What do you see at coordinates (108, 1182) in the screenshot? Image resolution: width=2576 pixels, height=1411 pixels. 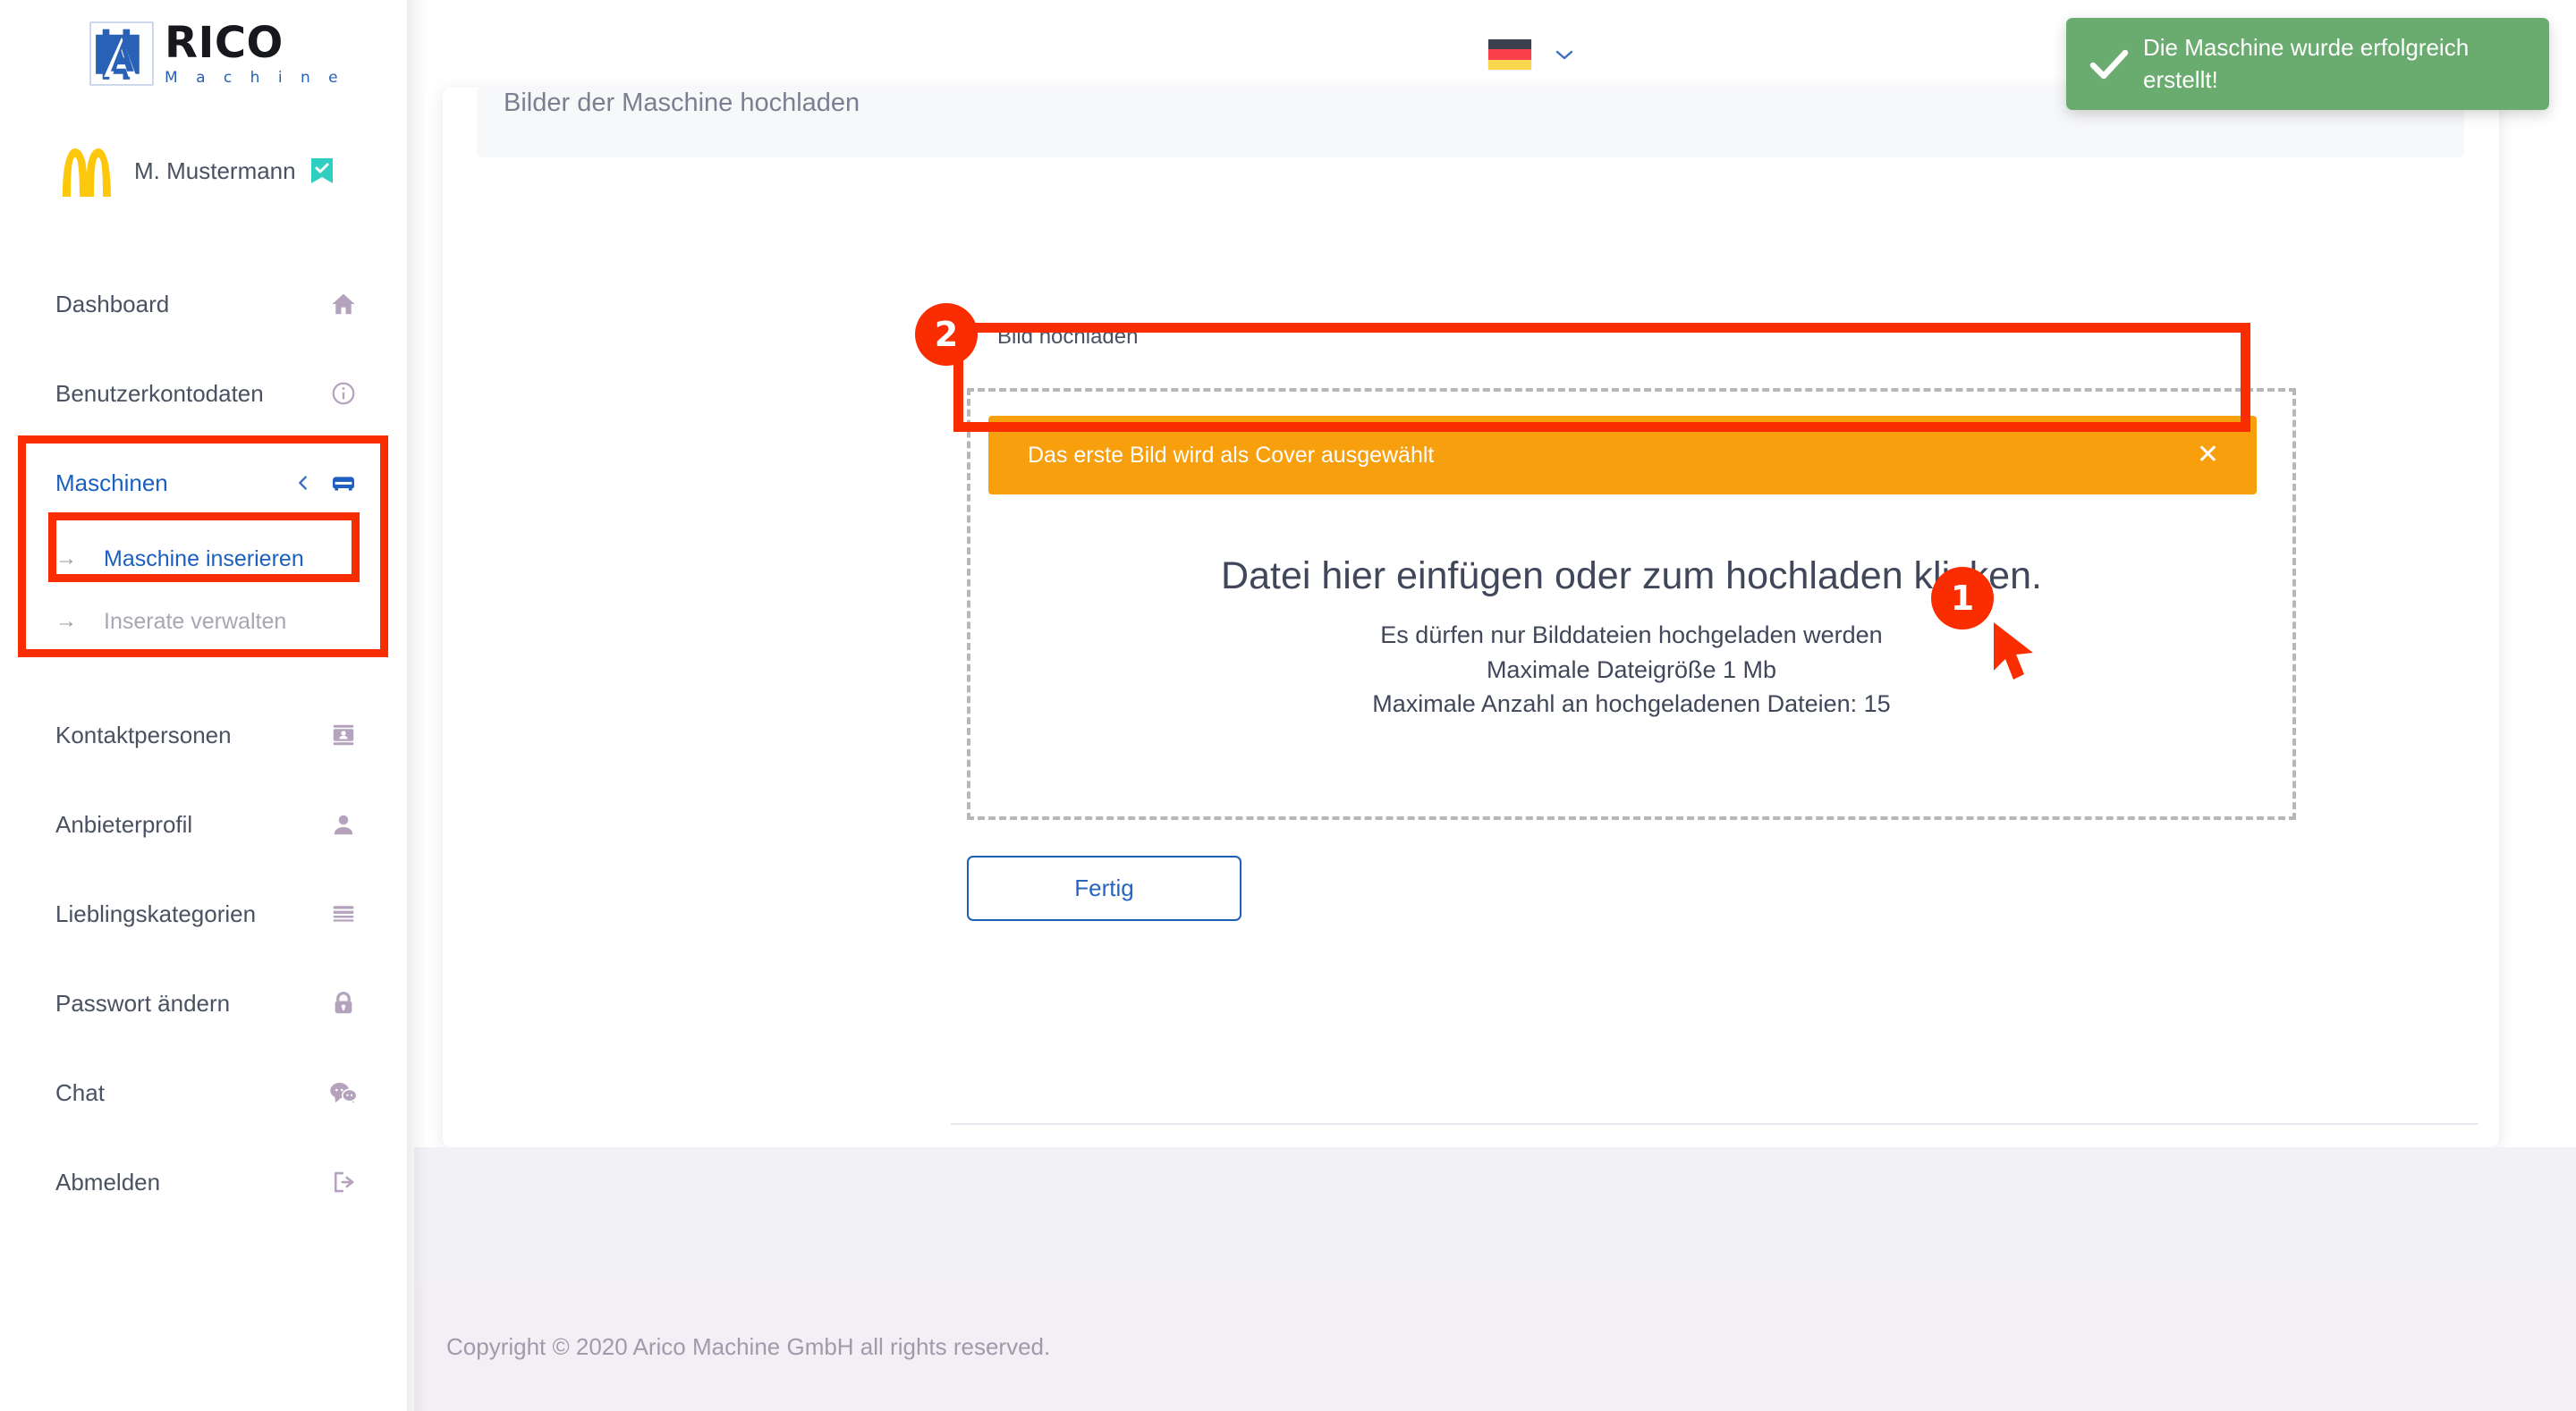 I see `sidebar-item-label: Abmelden` at bounding box center [108, 1182].